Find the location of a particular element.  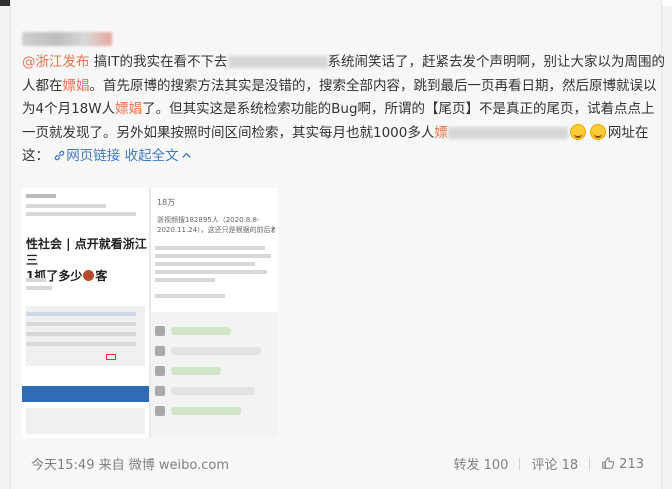

chevron-up-icon is located at coordinates (186, 155).